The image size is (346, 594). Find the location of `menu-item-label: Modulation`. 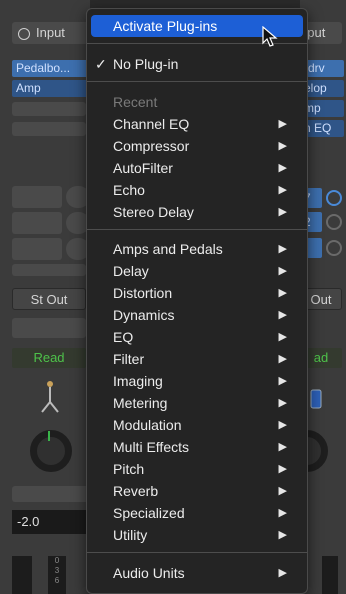

menu-item-label: Modulation is located at coordinates (147, 425).